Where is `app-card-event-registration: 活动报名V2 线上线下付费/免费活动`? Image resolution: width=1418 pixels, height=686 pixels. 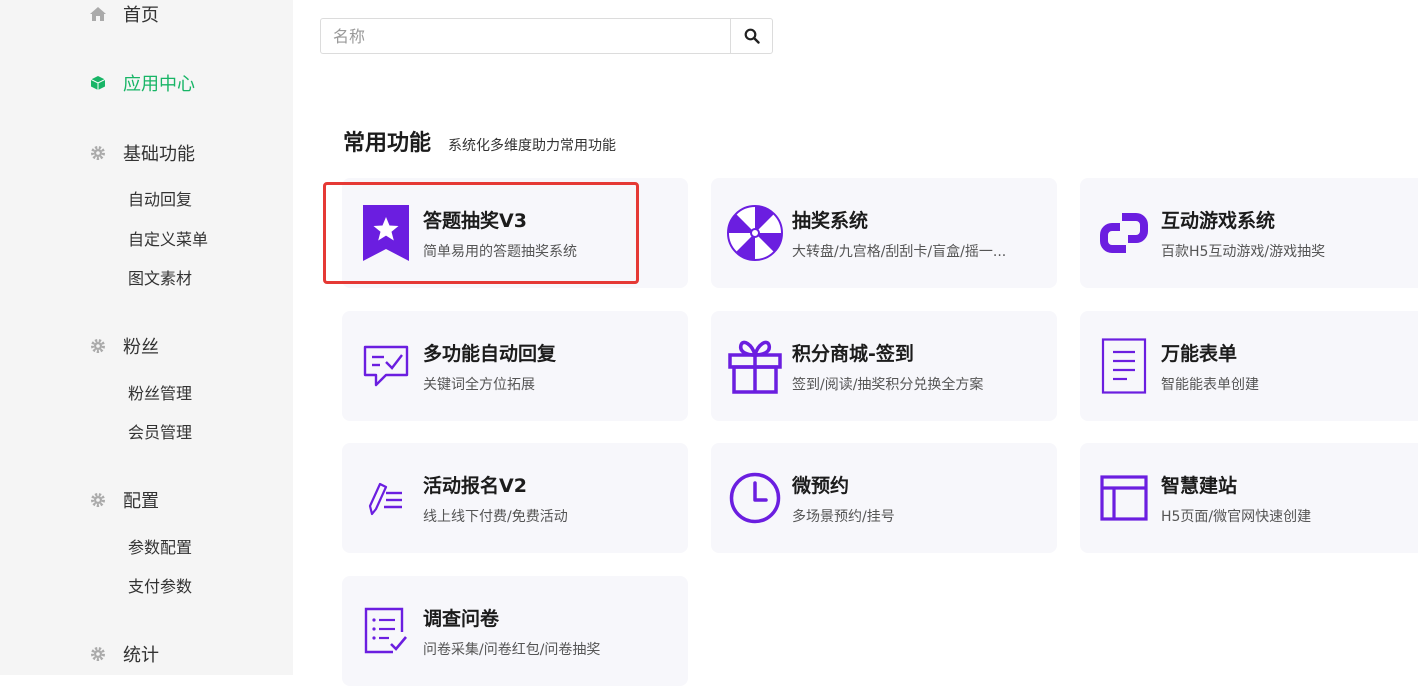 app-card-event-registration: 活动报名V2 线上线下付费/免费活动 is located at coordinates (515, 498).